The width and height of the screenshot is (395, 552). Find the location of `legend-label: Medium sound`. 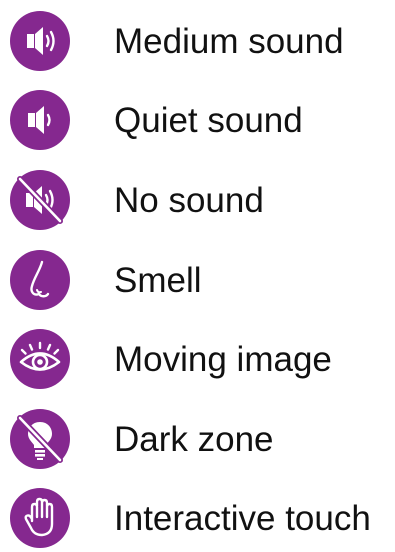

legend-label: Medium sound is located at coordinates (229, 41).